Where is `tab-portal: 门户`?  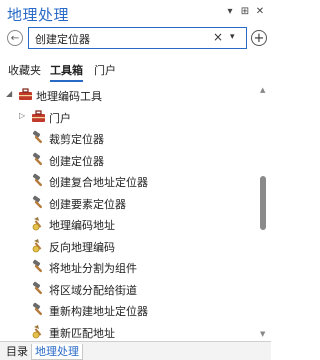
tab-portal: 门户 is located at coordinates (105, 70).